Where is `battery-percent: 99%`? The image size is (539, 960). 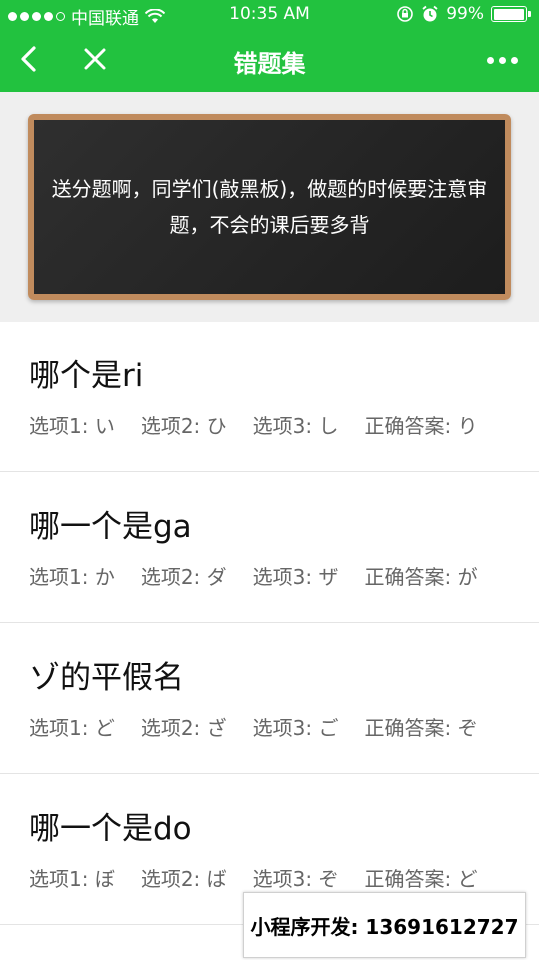 battery-percent: 99% is located at coordinates (465, 14).